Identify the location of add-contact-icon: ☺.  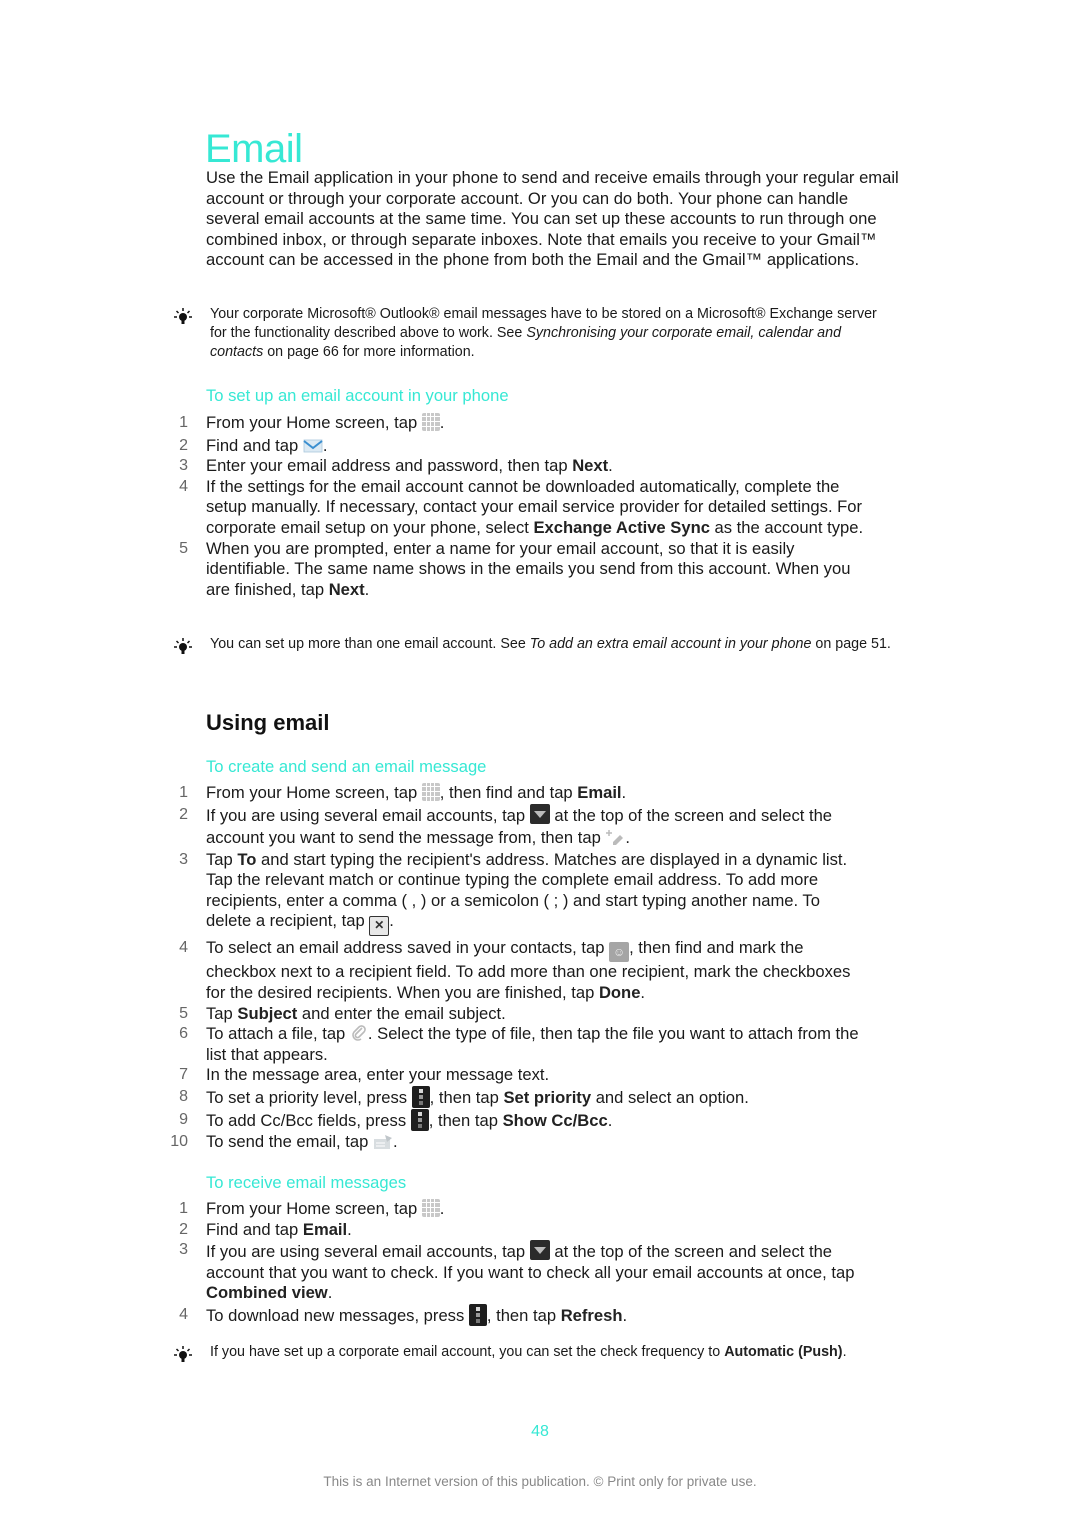
(619, 952).